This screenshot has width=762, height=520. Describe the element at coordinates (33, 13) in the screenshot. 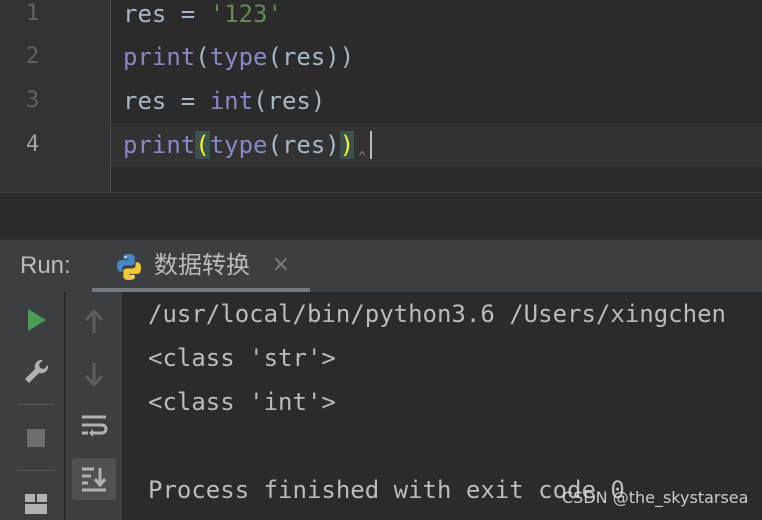

I see `line-number: 1` at that location.